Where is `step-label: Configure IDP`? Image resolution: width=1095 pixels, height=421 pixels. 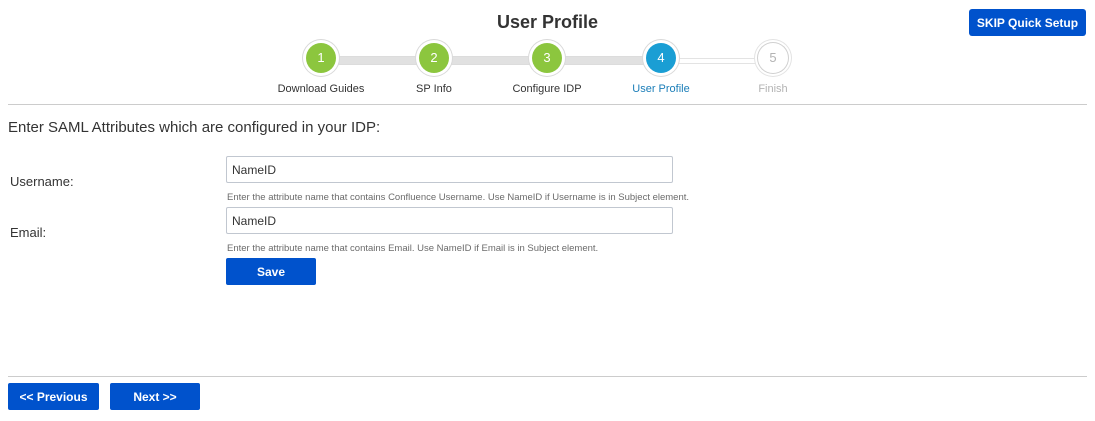
step-label: Configure IDP is located at coordinates (547, 89).